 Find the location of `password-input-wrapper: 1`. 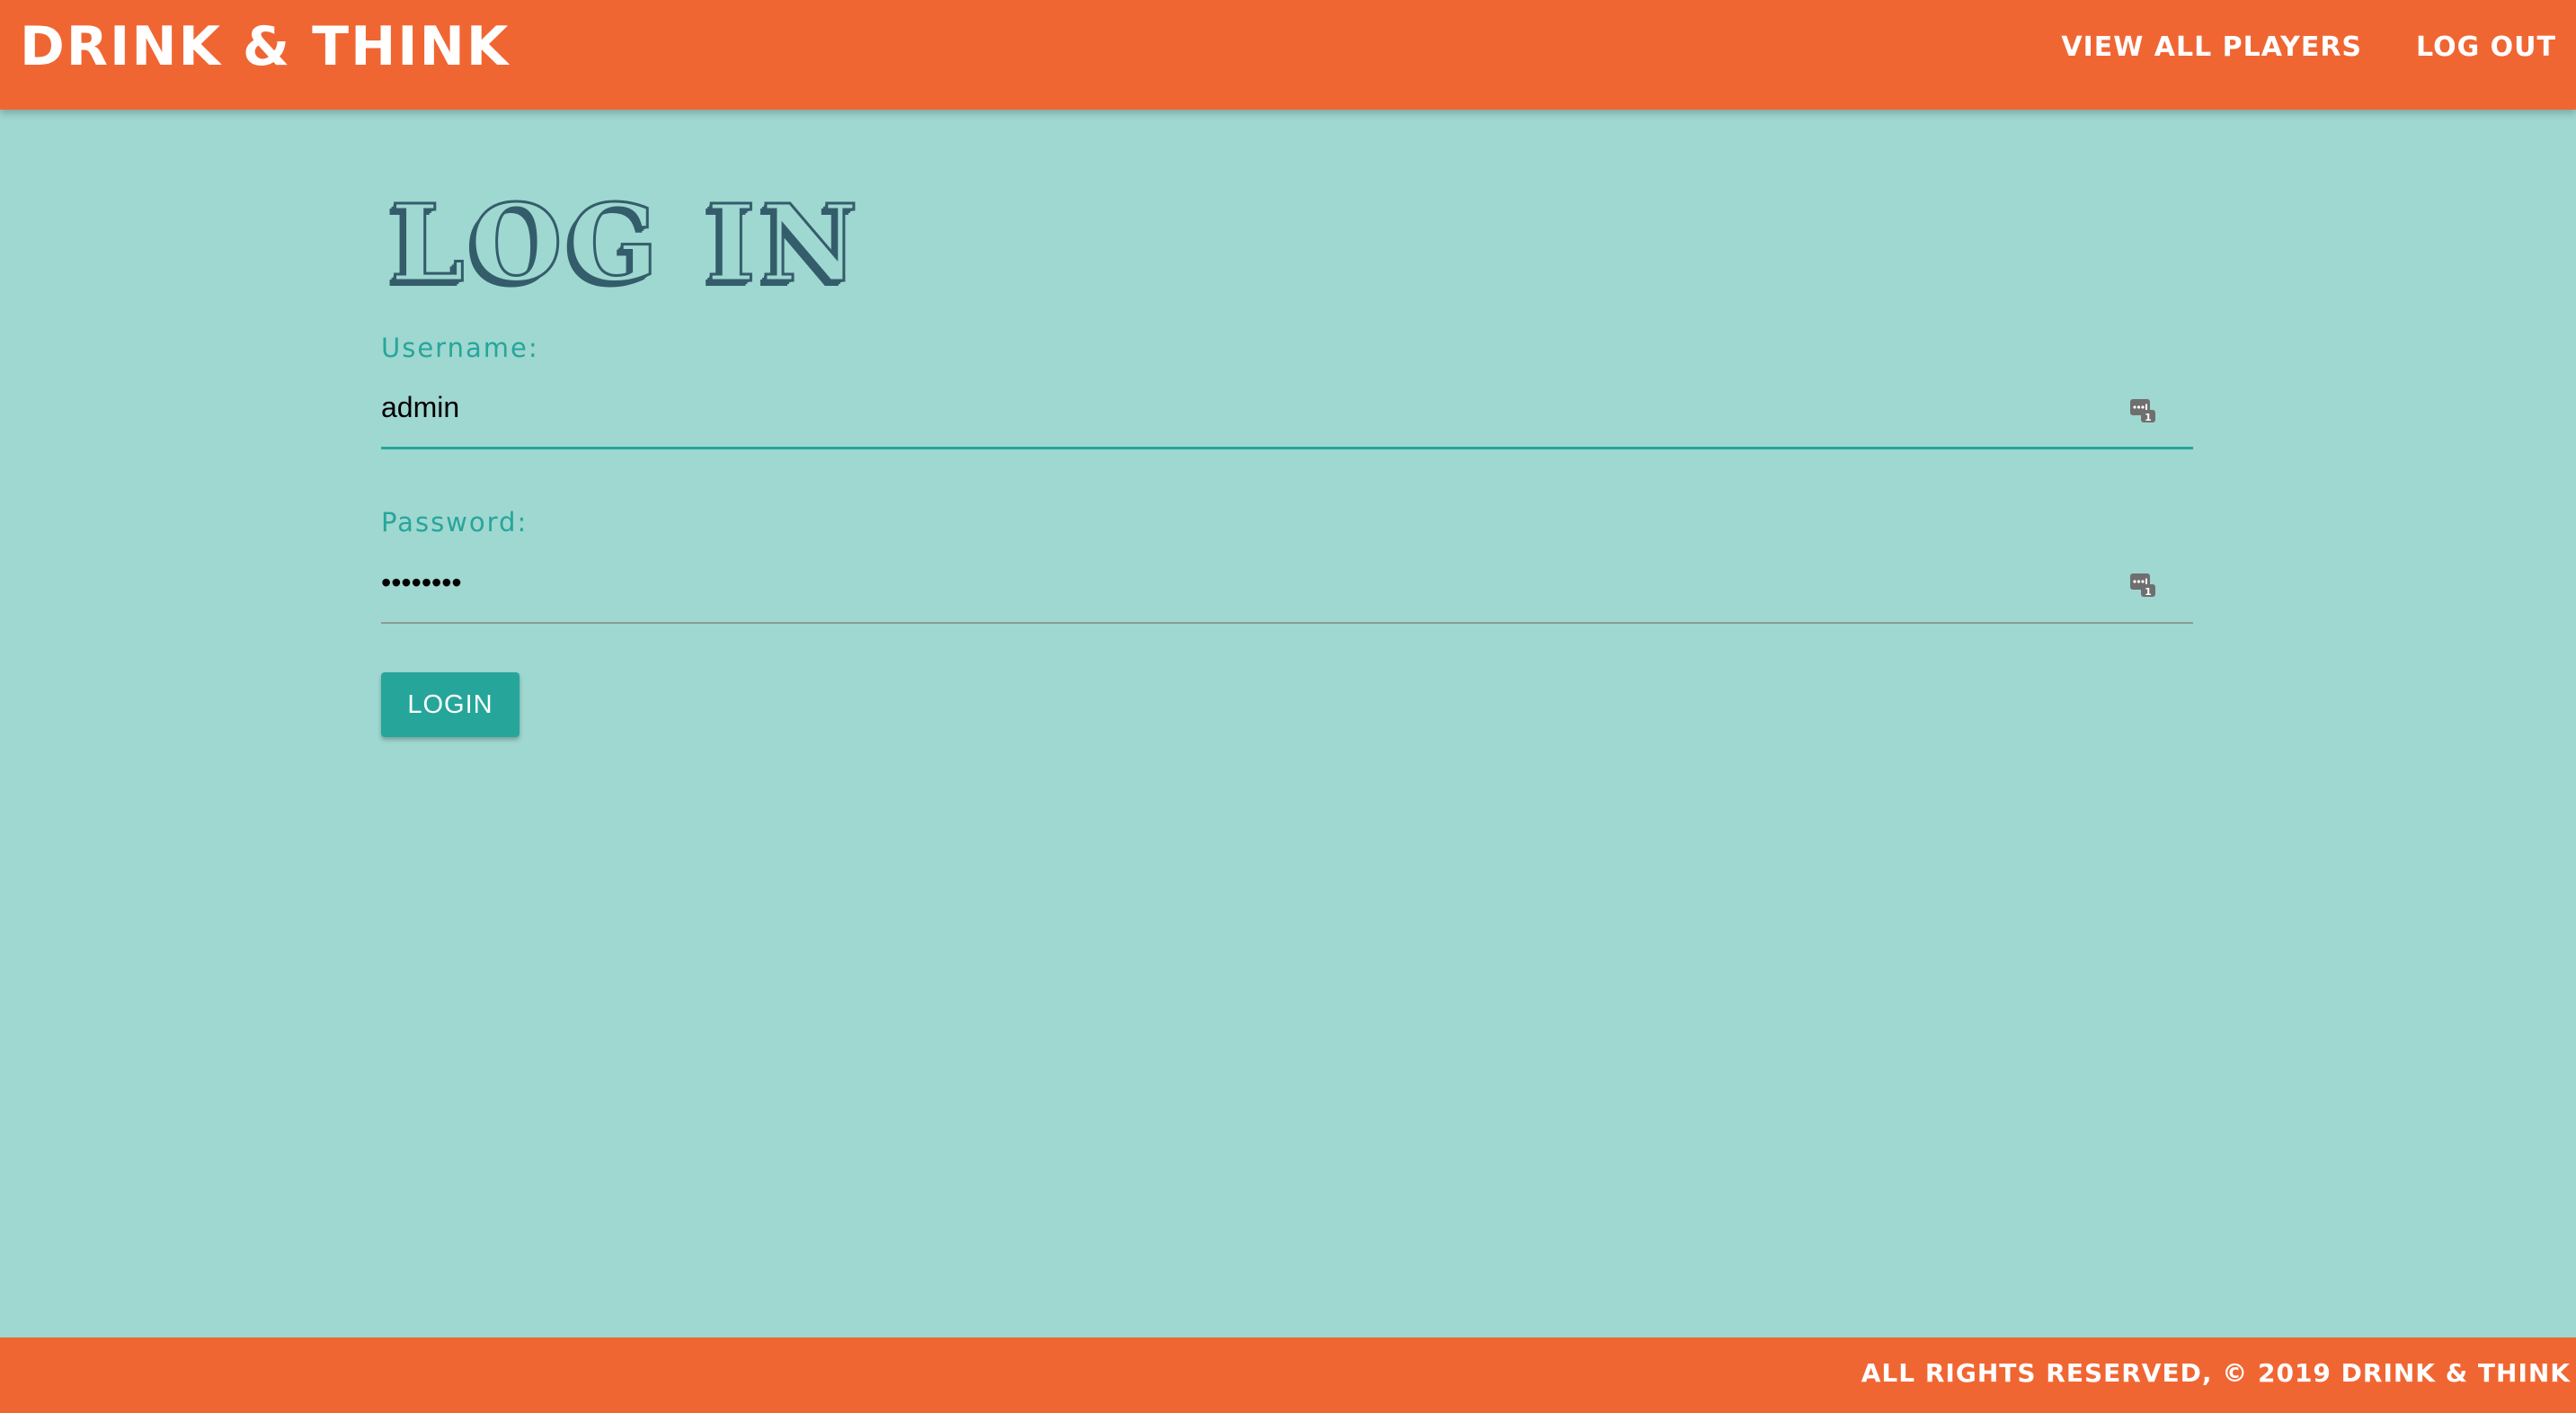

password-input-wrapper: 1 is located at coordinates (1287, 584).